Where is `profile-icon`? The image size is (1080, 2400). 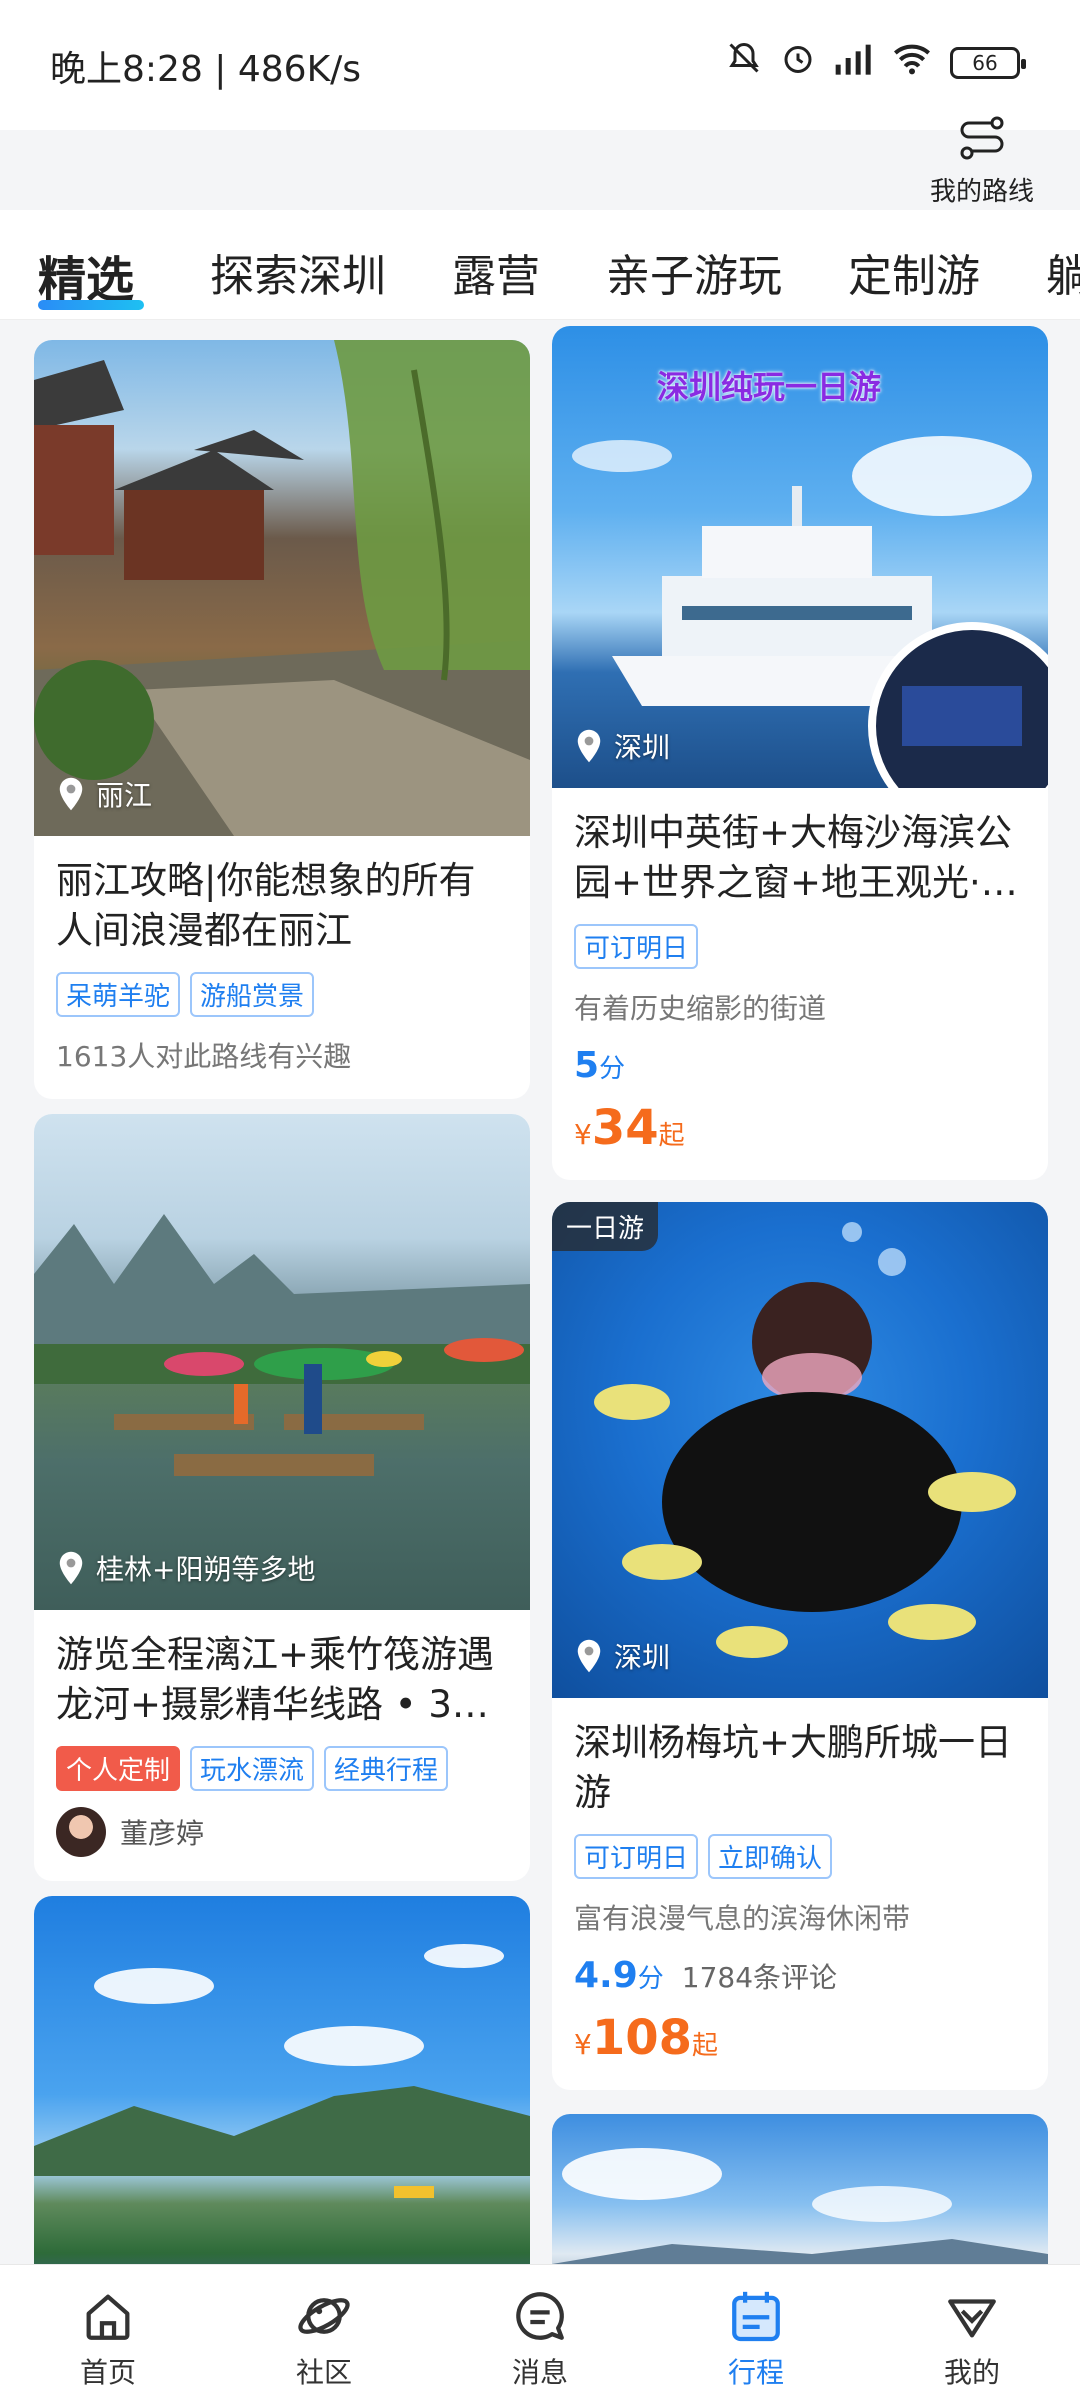
profile-icon is located at coordinates (972, 2318).